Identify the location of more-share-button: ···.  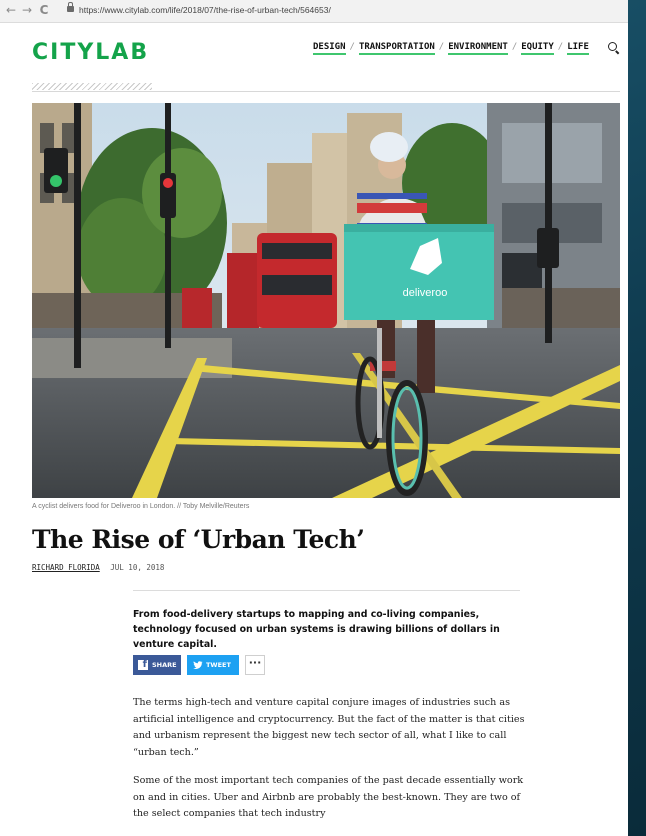
(255, 665).